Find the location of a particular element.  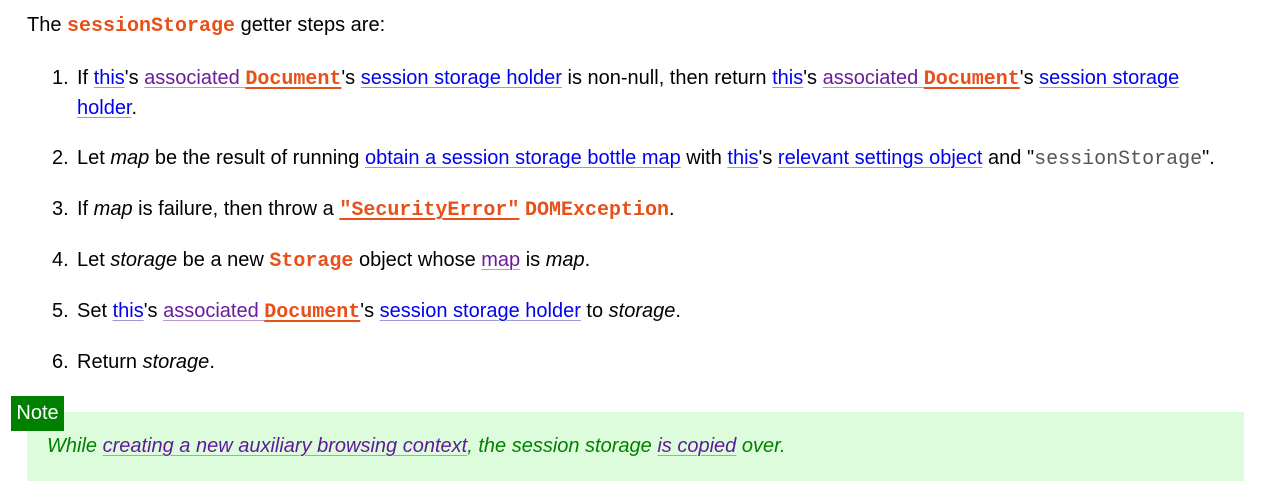

security-error-code: "SecurityError" is located at coordinates (429, 210).